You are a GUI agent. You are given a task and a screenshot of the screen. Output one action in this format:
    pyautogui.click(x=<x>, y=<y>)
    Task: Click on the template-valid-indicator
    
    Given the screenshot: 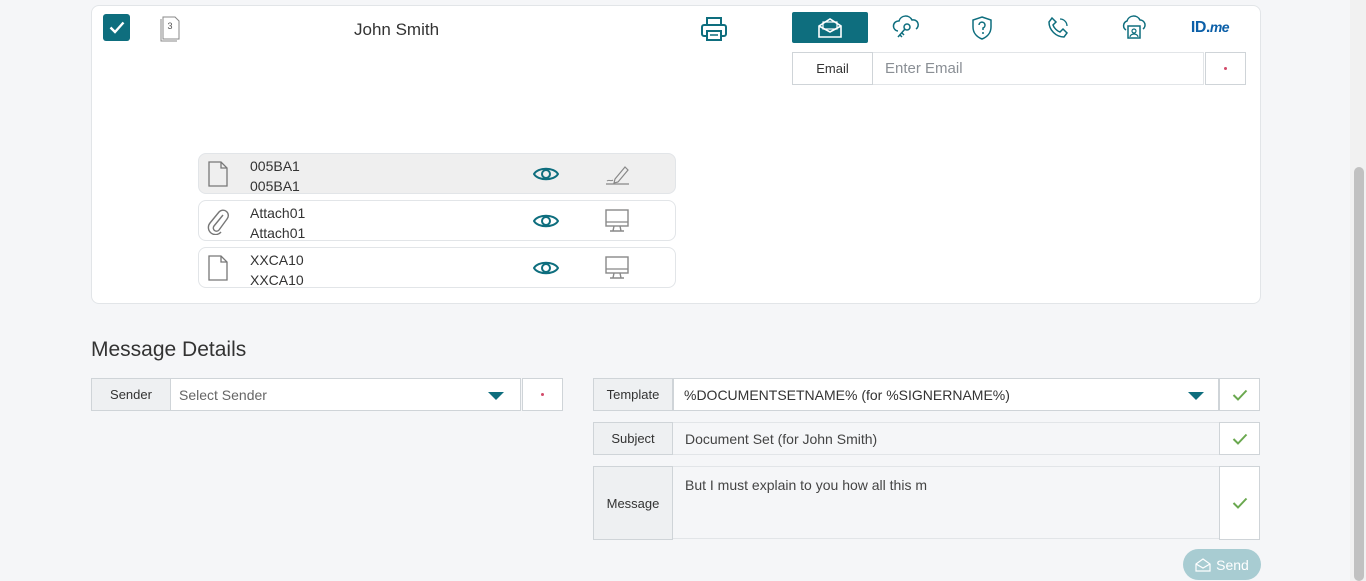 What is the action you would take?
    pyautogui.click(x=1239, y=394)
    